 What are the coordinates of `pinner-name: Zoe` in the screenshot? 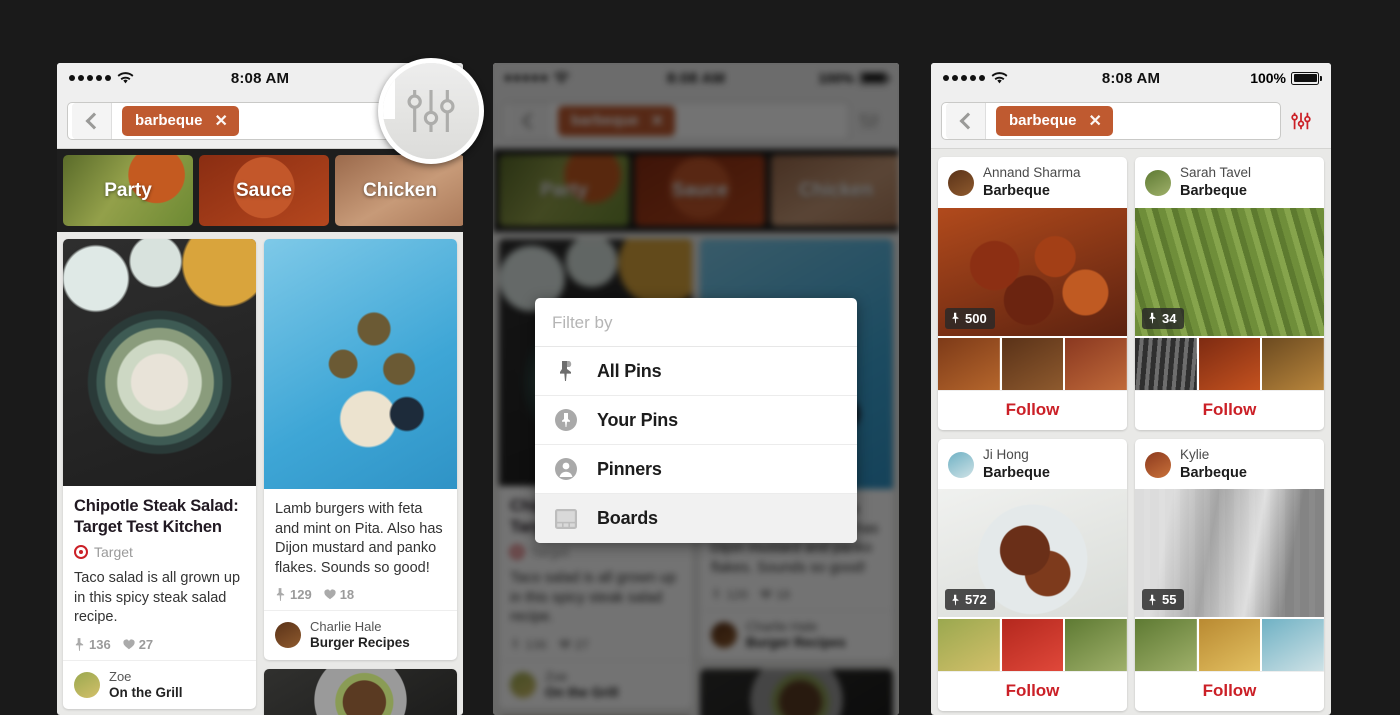 It's located at (120, 676).